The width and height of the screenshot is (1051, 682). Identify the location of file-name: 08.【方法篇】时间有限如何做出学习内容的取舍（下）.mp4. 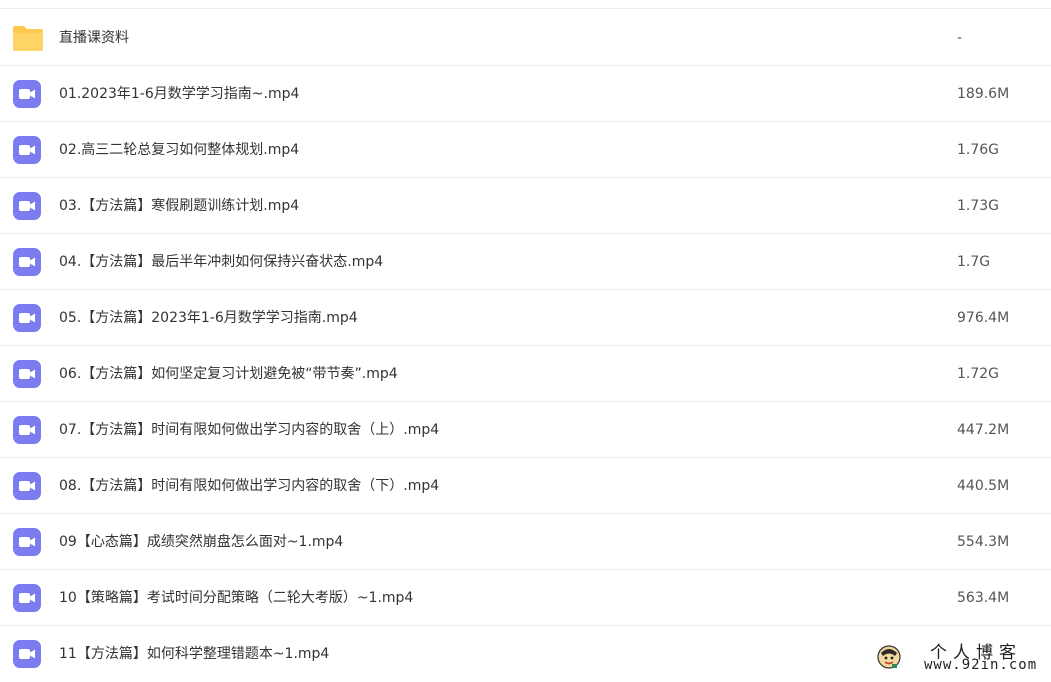
(249, 486).